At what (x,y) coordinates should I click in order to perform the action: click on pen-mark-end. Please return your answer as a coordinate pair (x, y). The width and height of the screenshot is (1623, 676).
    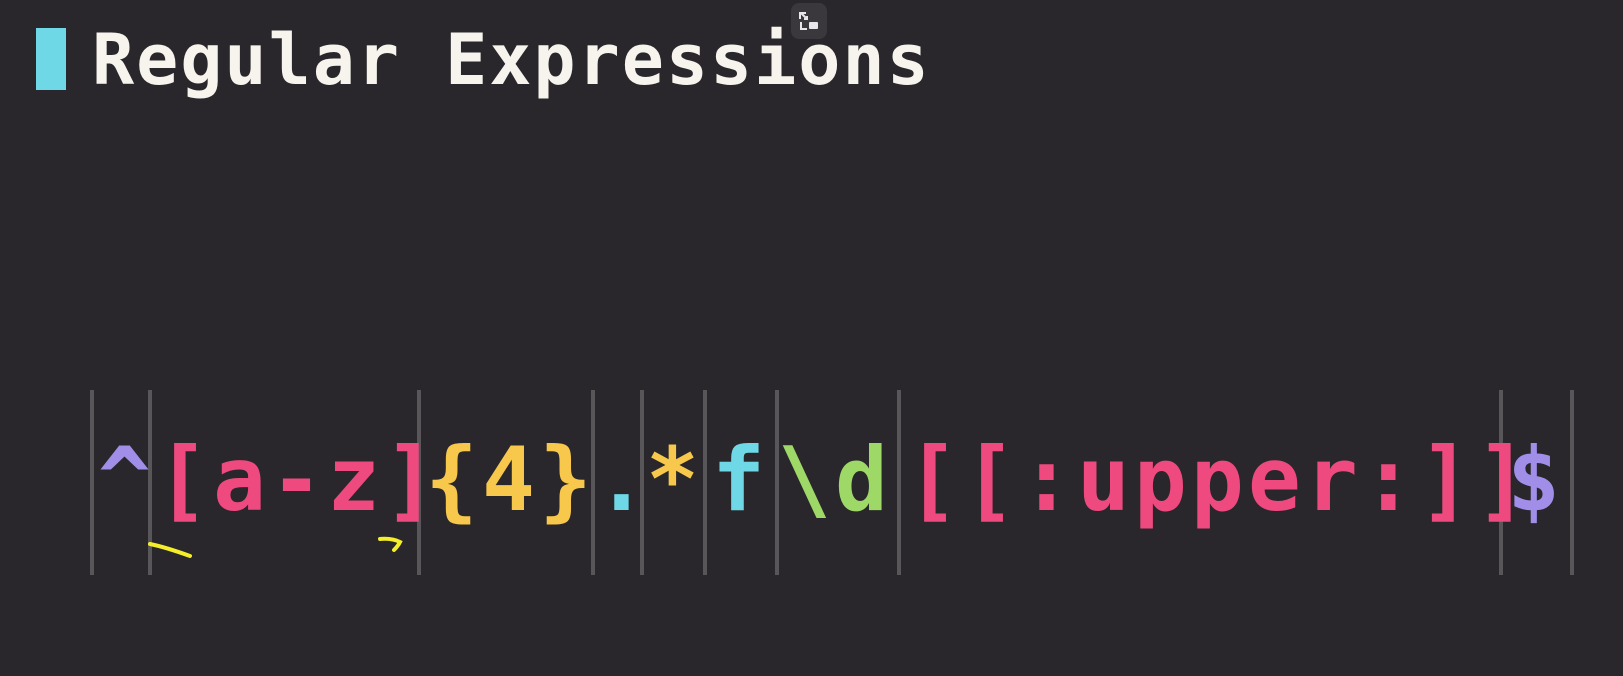
    Looking at the image, I should click on (390, 544).